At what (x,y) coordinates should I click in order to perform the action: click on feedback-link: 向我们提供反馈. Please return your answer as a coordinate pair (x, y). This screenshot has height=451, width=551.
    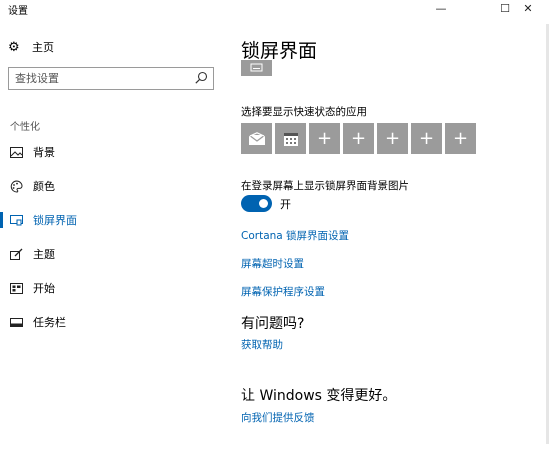
    Looking at the image, I should click on (278, 417).